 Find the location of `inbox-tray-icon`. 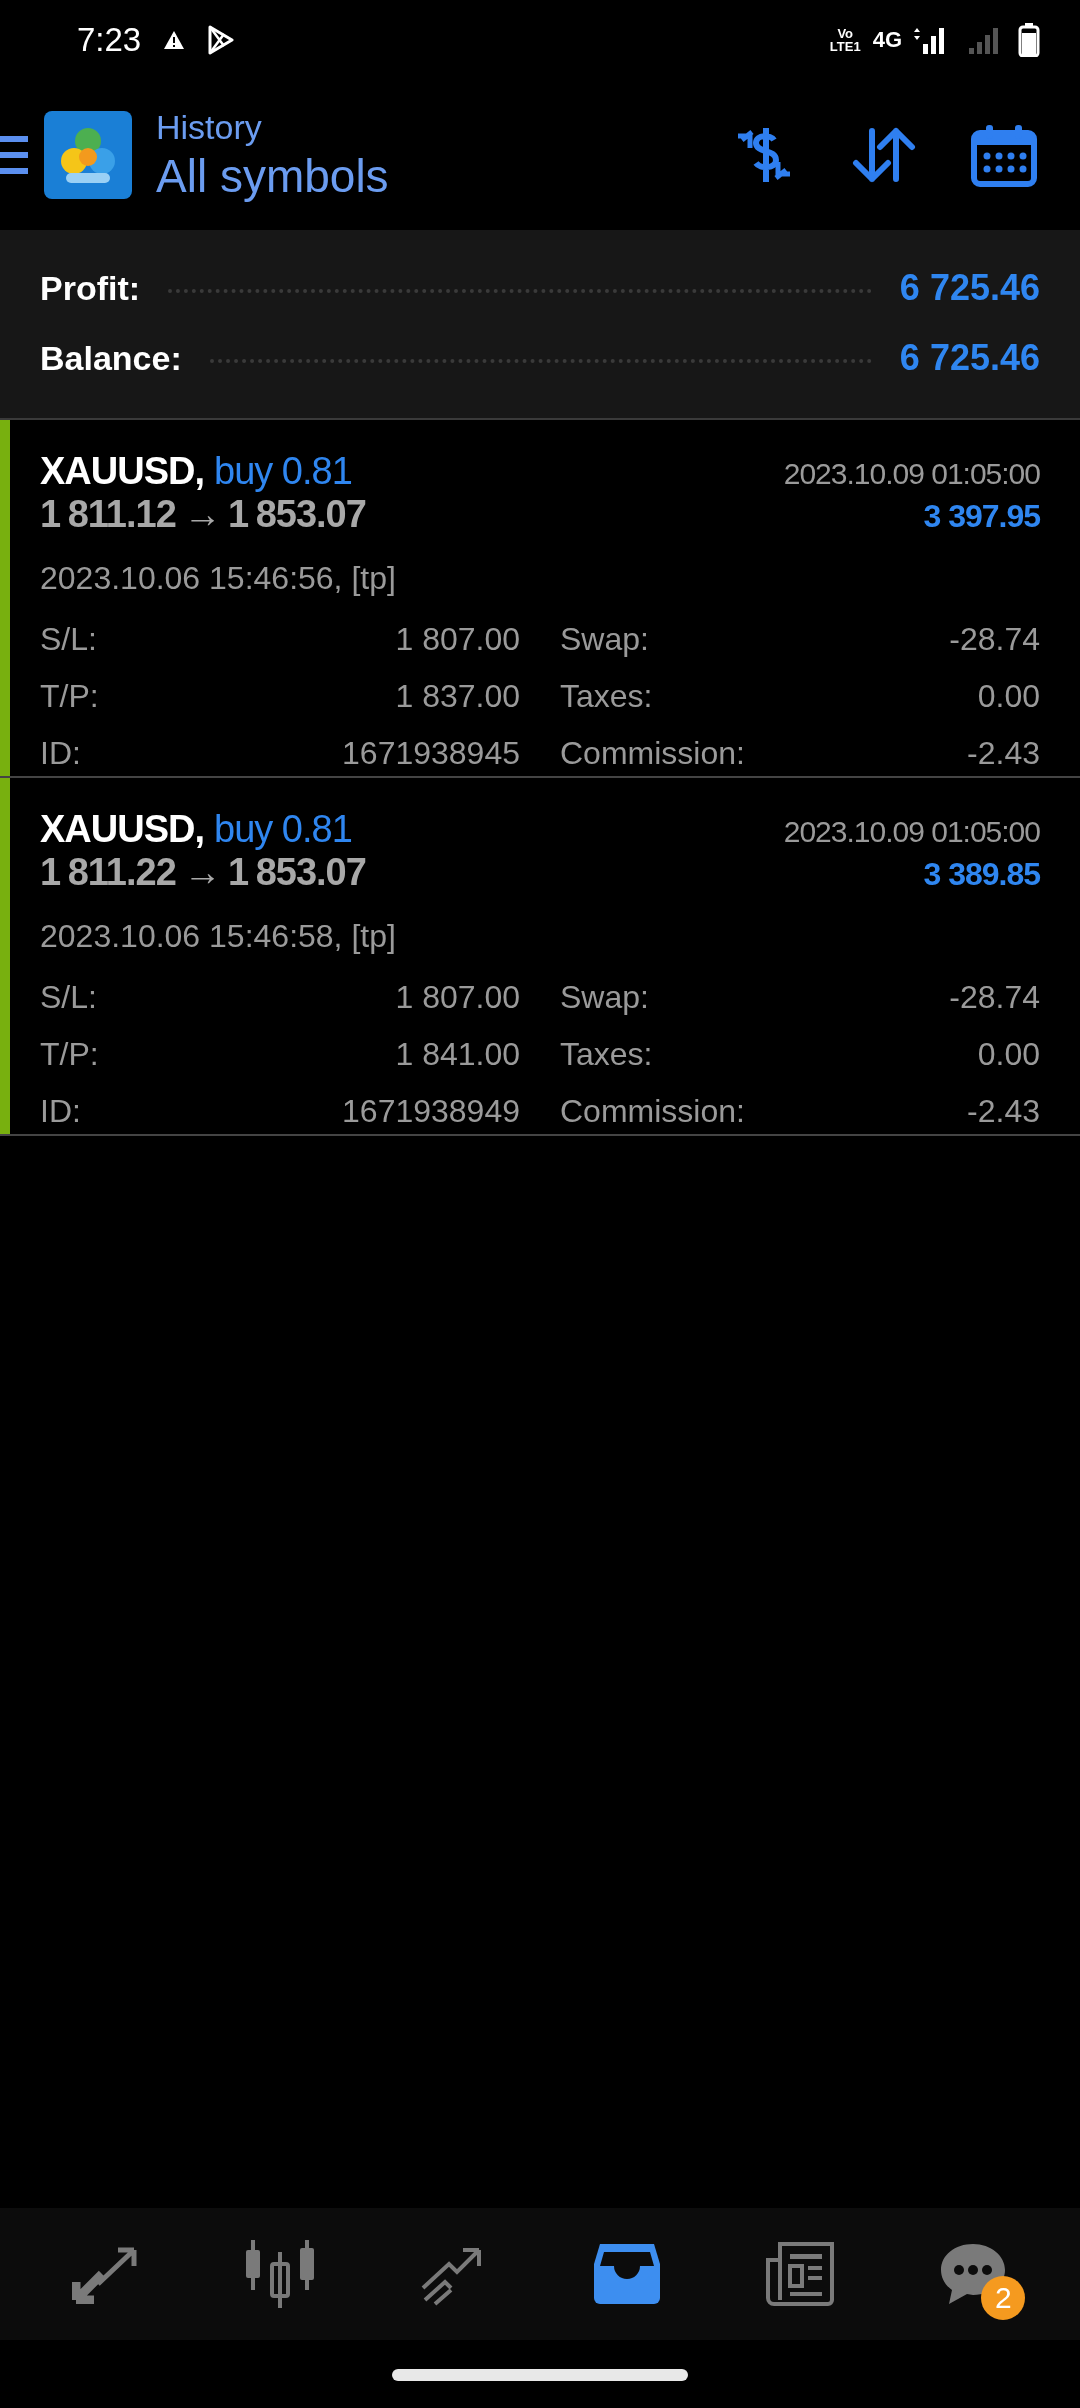

inbox-tray-icon is located at coordinates (626, 2274).